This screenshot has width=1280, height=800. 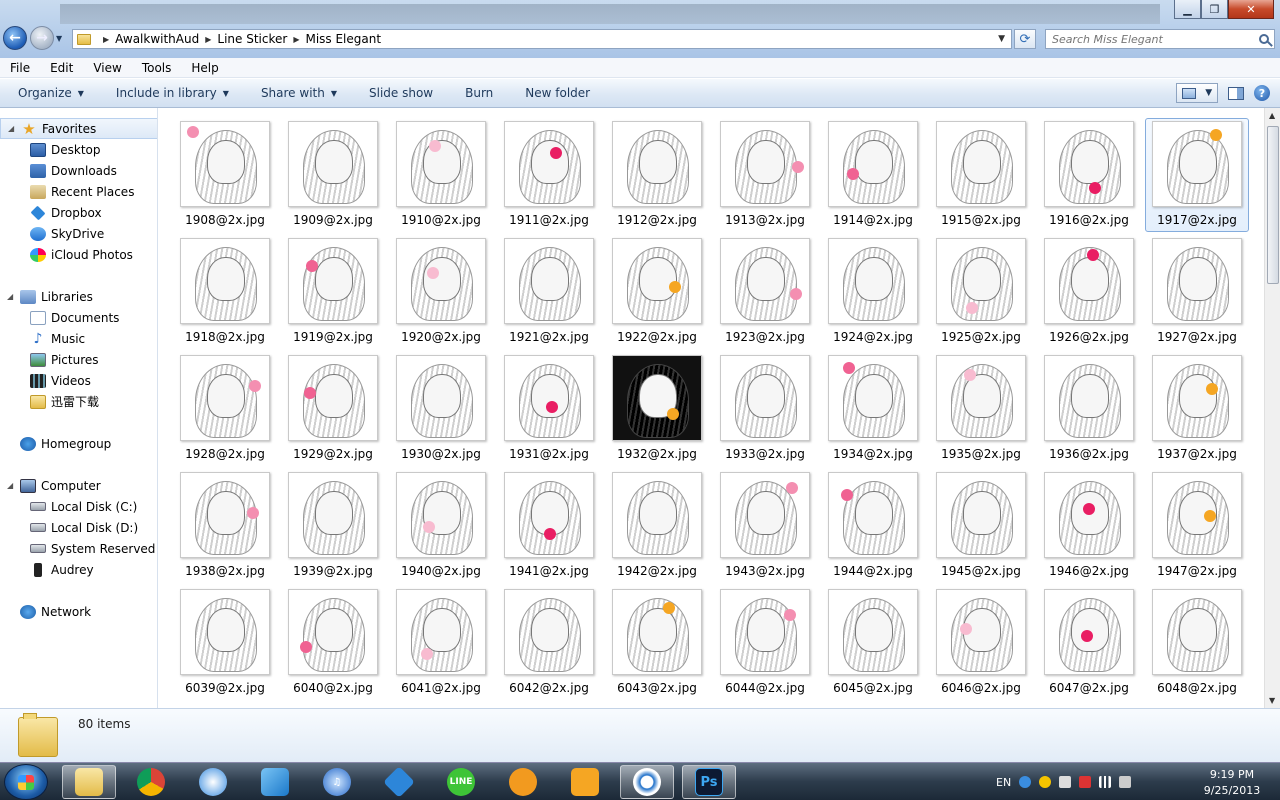 I want to click on share-with-button: Share with ▼, so click(x=297, y=93).